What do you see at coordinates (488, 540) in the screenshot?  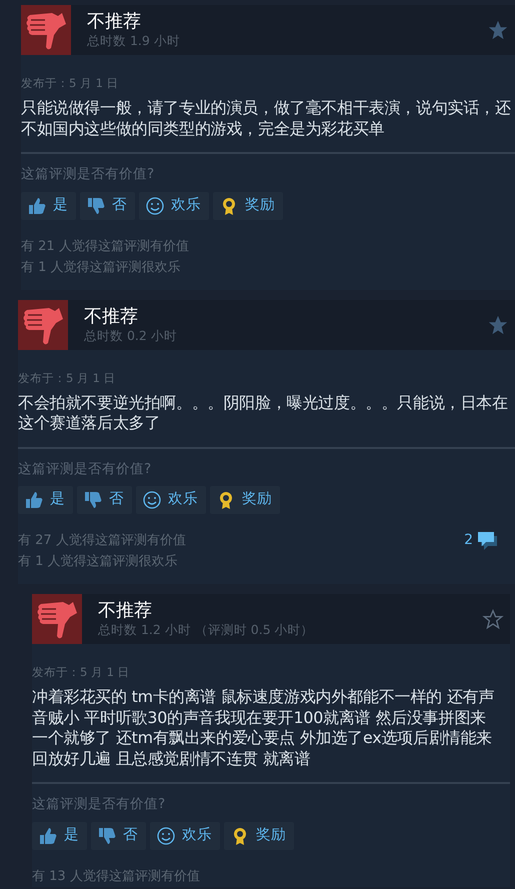 I see `comment-icon` at bounding box center [488, 540].